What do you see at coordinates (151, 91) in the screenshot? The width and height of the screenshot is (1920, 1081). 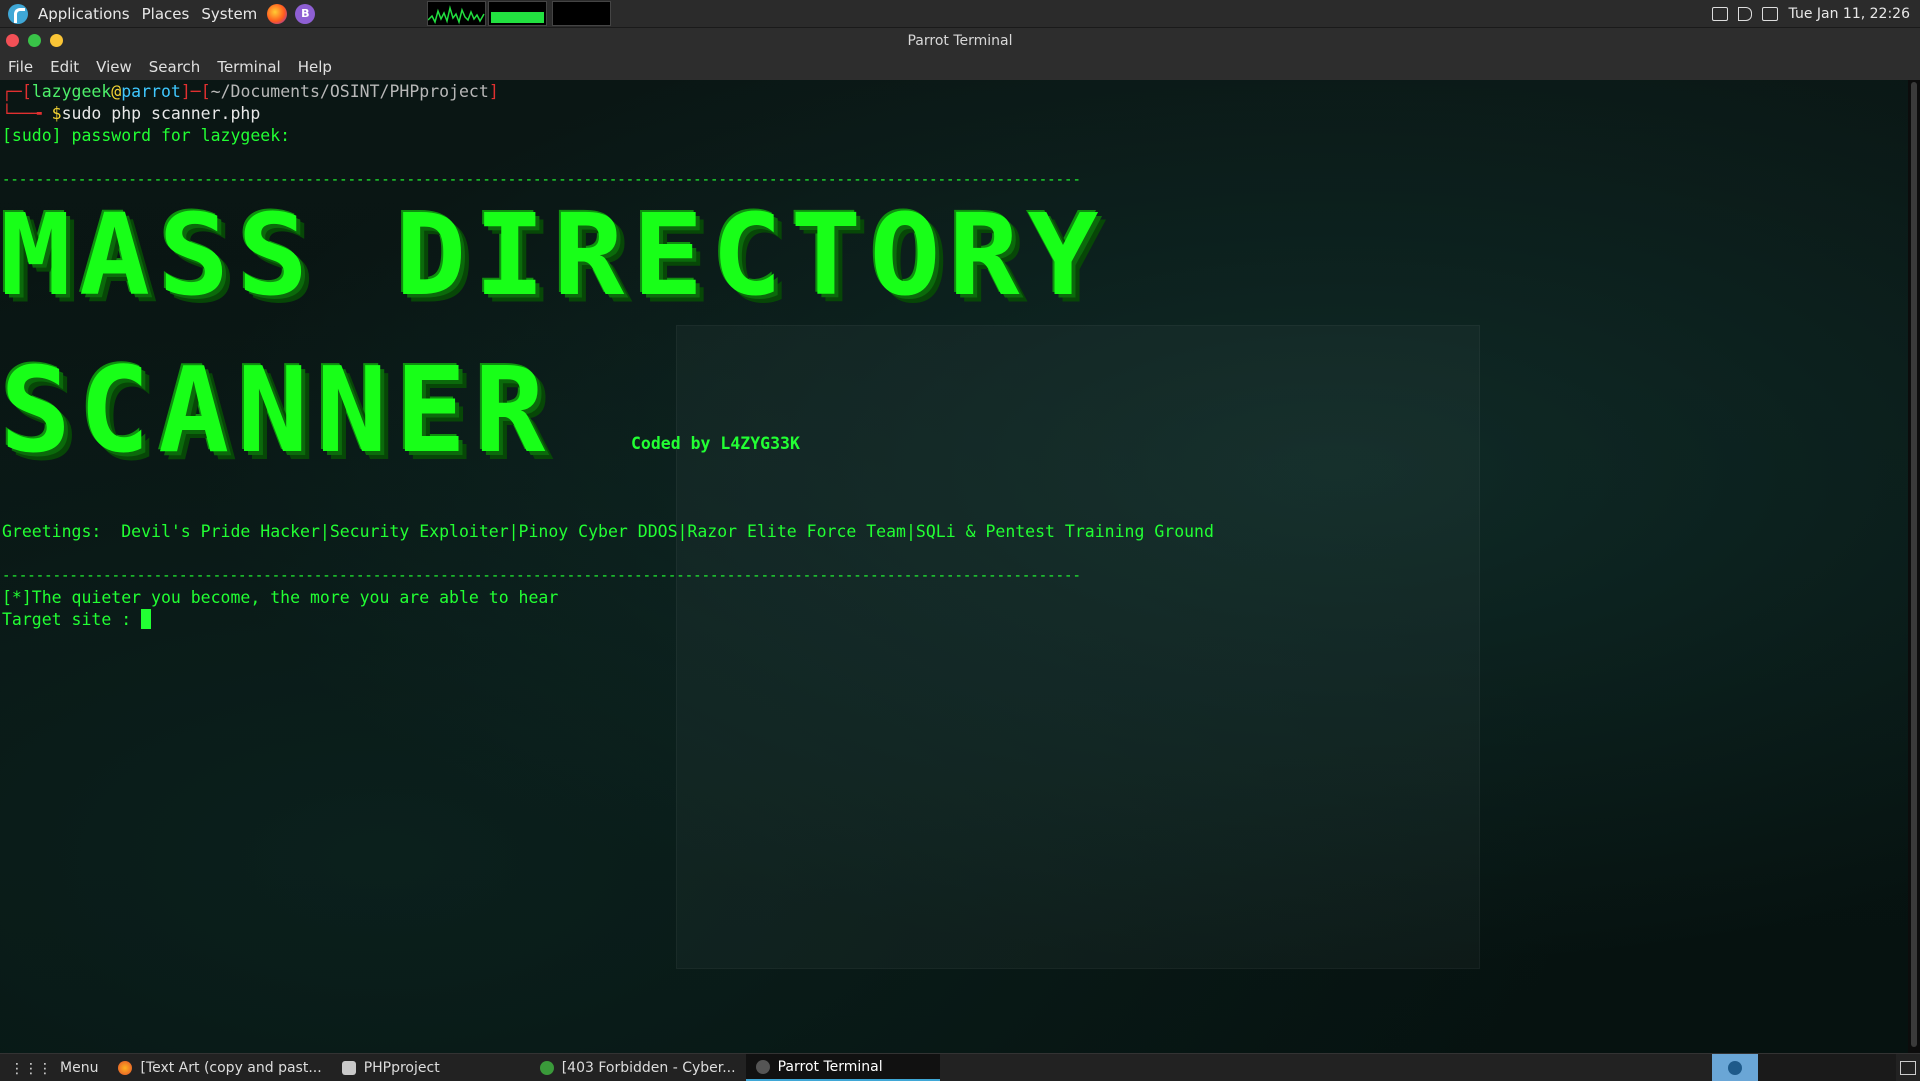 I see `prompt-host: parrot` at bounding box center [151, 91].